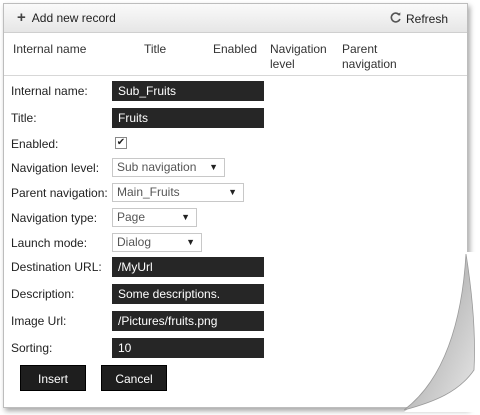 The image size is (480, 415). What do you see at coordinates (442, 332) in the screenshot?
I see `page-curl-decoration` at bounding box center [442, 332].